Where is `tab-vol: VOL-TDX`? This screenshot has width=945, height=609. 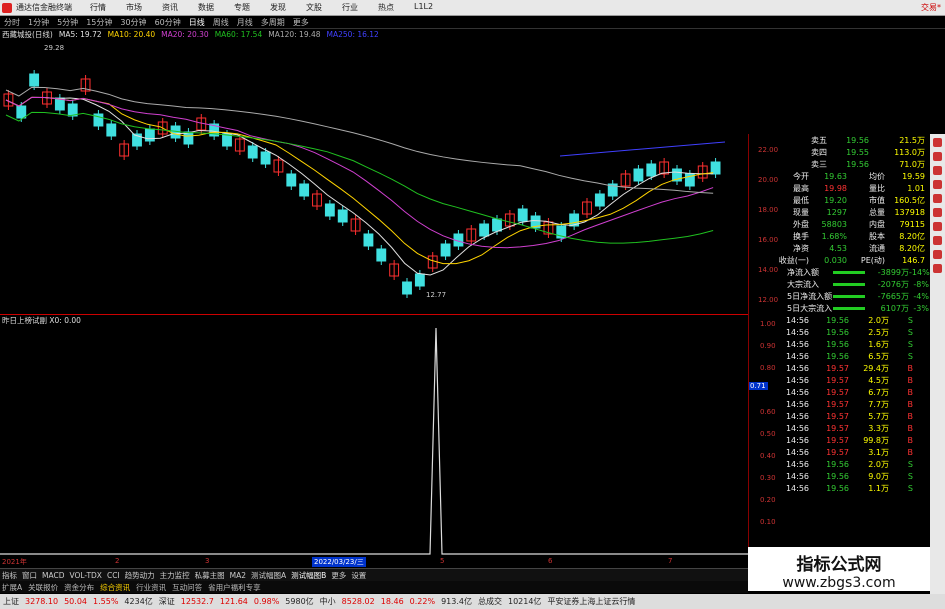 tab-vol: VOL-TDX is located at coordinates (85, 575).